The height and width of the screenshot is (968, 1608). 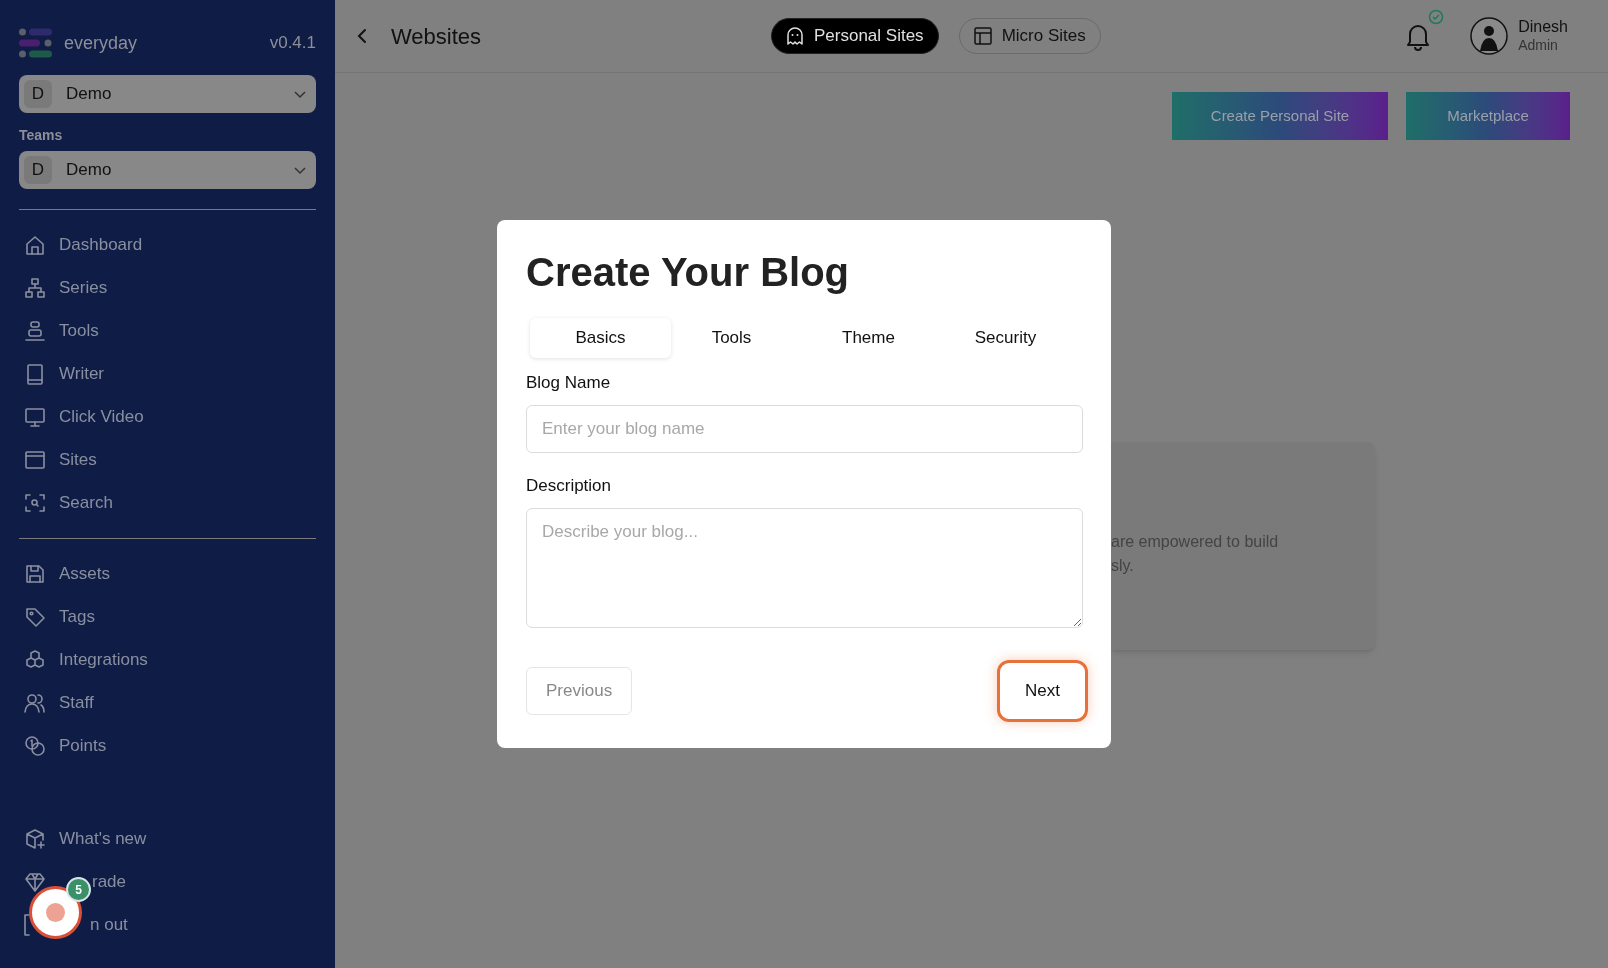 I want to click on nav-item: Tools, so click(x=79, y=330).